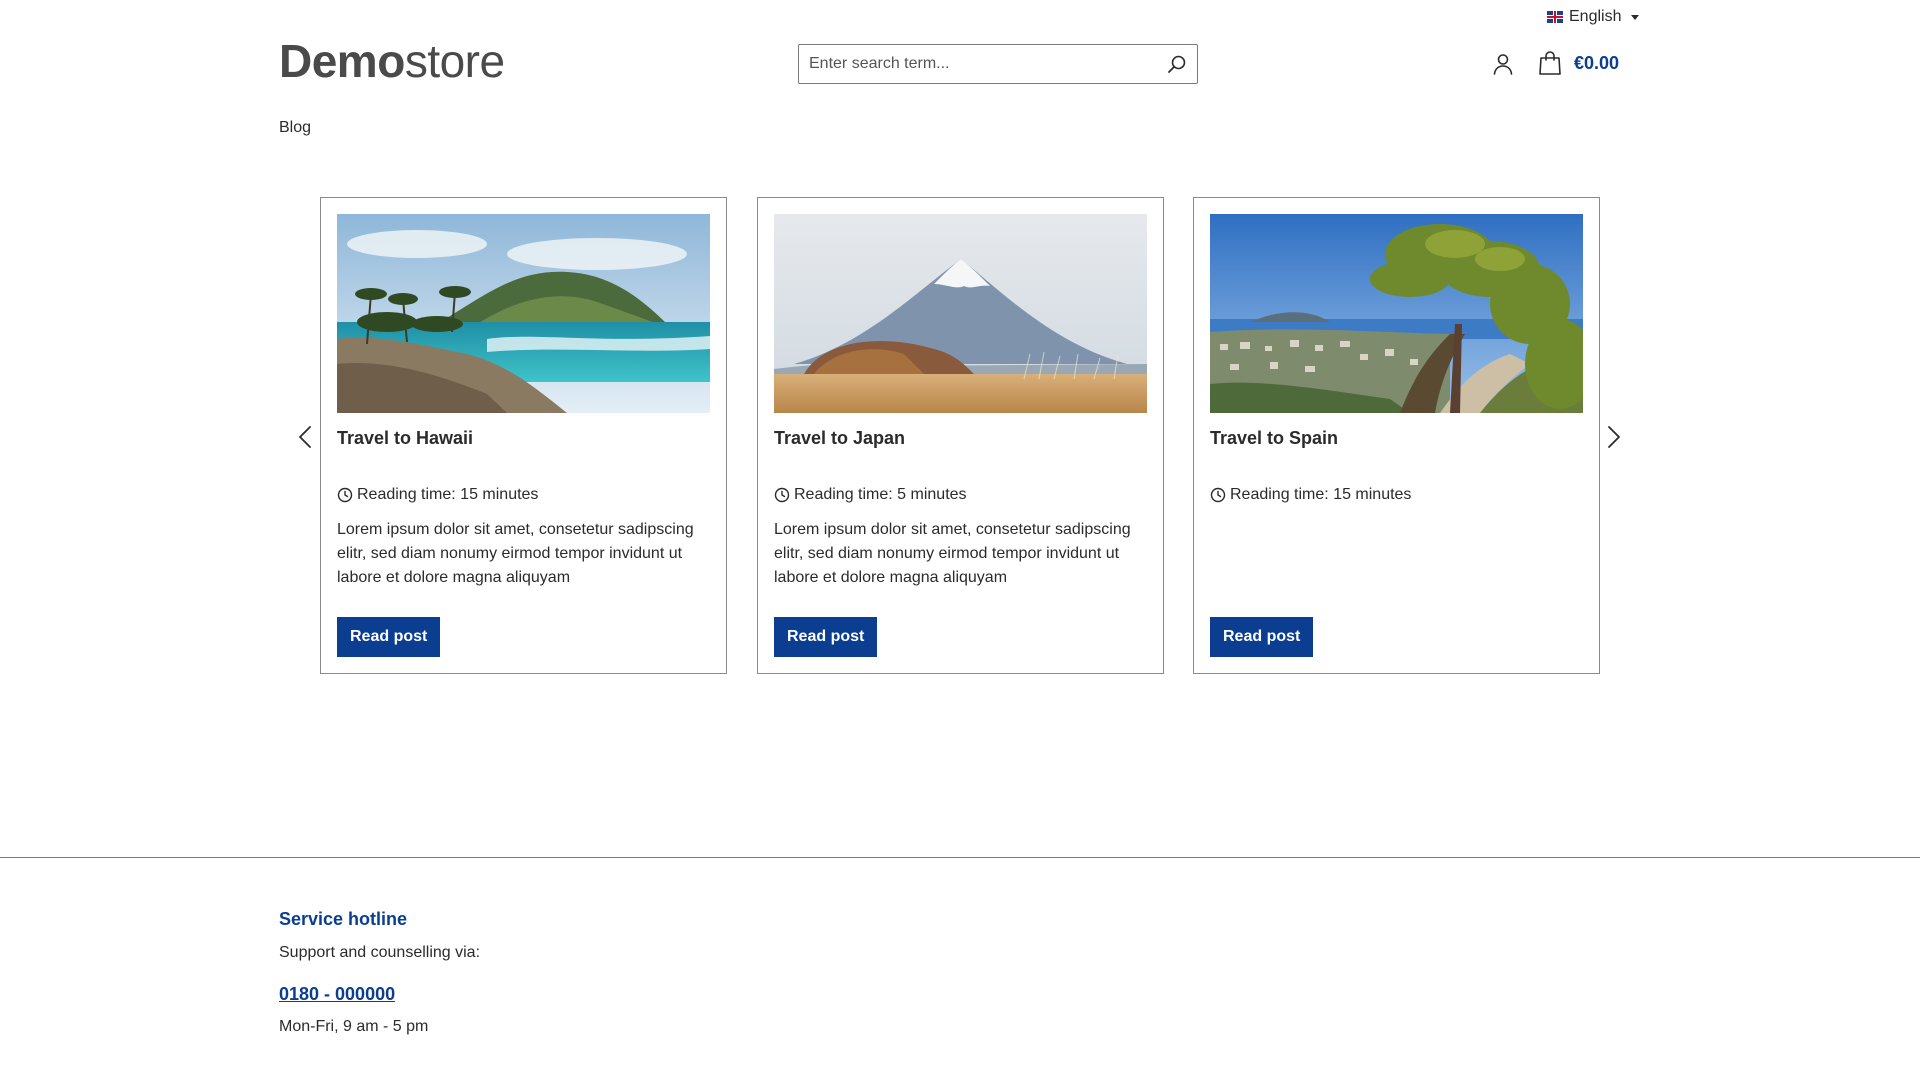 The image size is (1920, 1080). Describe the element at coordinates (1550, 63) in the screenshot. I see `shopping-bag-icon` at that location.